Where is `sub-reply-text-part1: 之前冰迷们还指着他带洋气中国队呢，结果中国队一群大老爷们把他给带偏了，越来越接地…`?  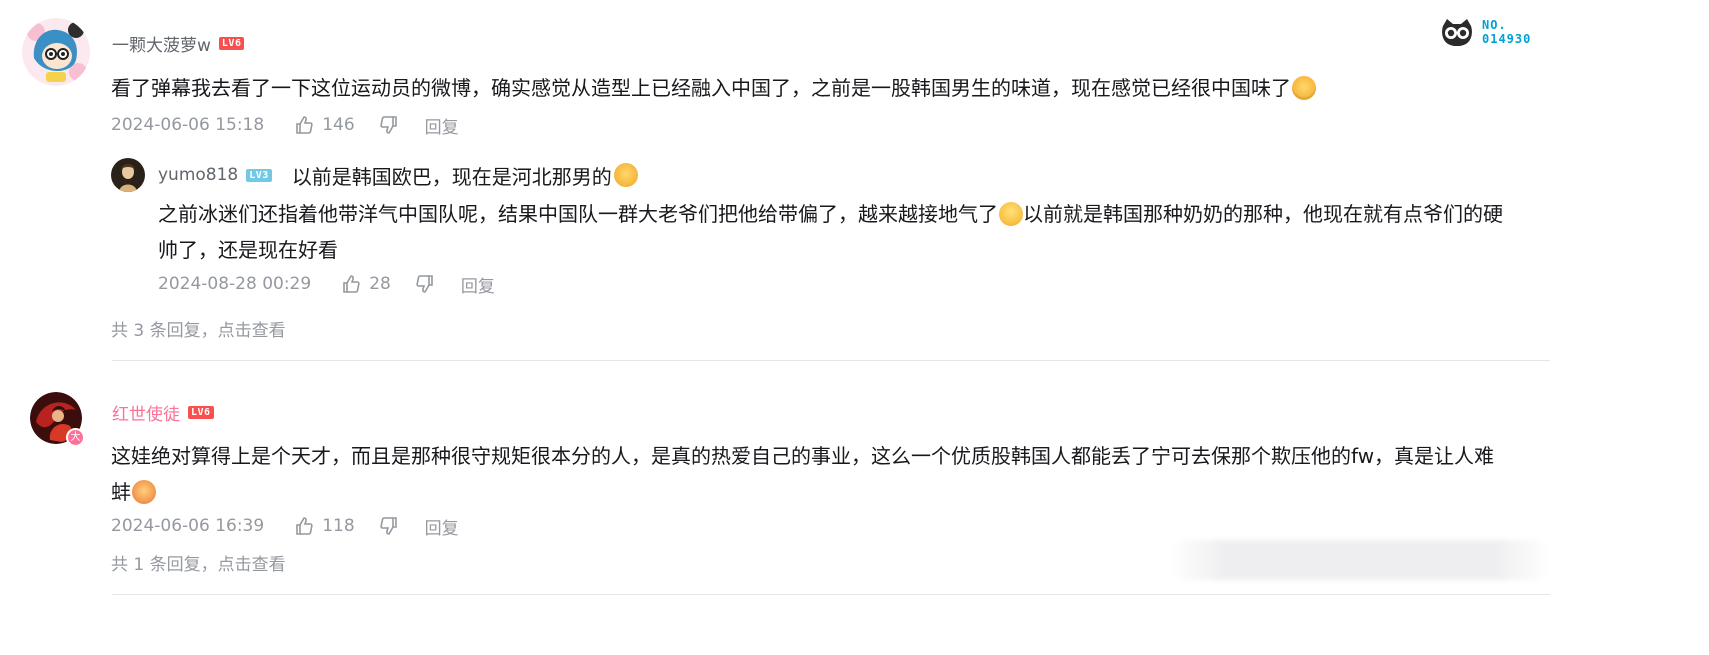 sub-reply-text-part1: 之前冰迷们还指着他带洋气中国队呢，结果中国队一群大老爷们把他给带偏了，越来越接地… is located at coordinates (578, 214).